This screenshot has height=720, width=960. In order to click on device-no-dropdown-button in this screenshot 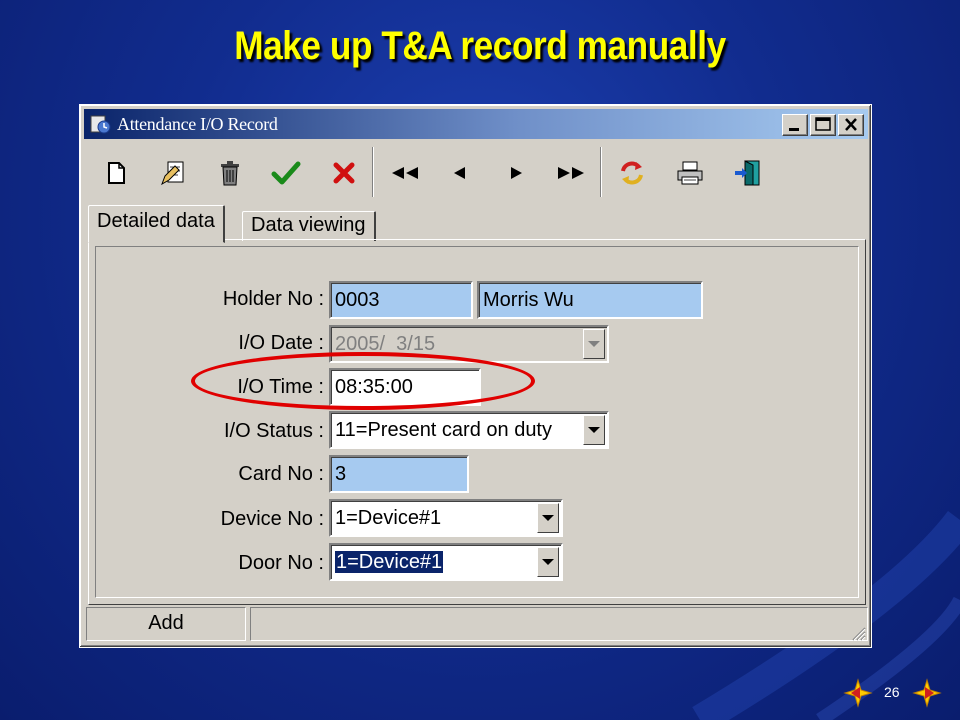, I will do `click(548, 518)`.